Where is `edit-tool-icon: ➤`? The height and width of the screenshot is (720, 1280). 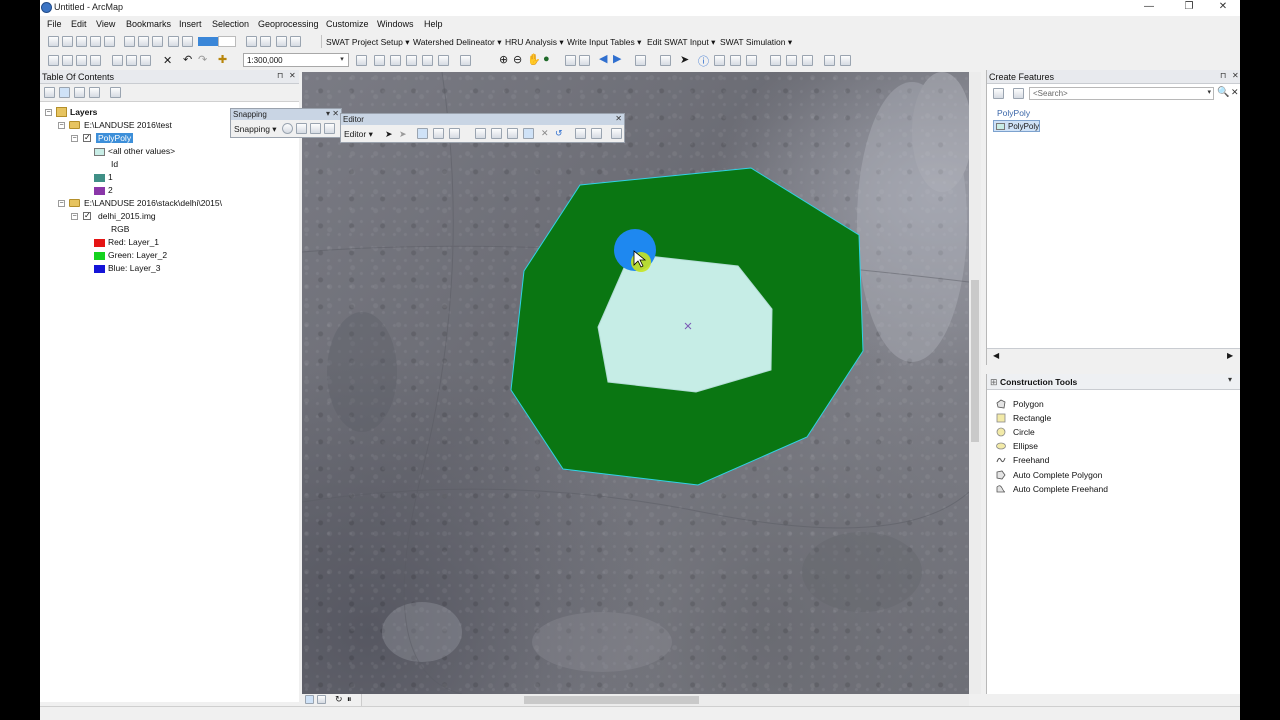 edit-tool-icon: ➤ is located at coordinates (389, 134).